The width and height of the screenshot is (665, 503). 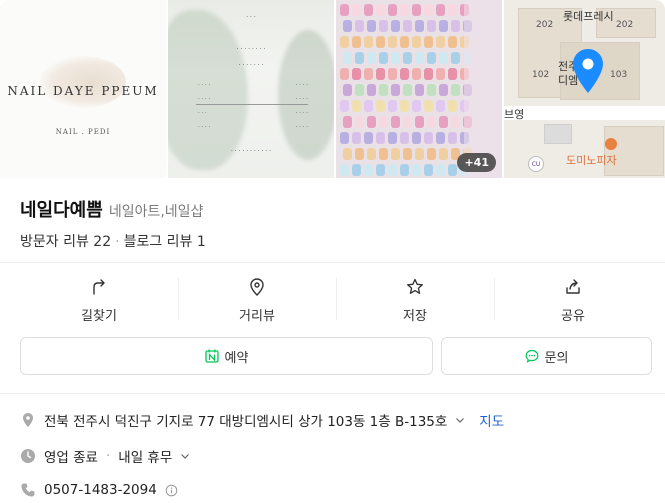 I want to click on photo-nail-tips: +41, so click(x=419, y=89).